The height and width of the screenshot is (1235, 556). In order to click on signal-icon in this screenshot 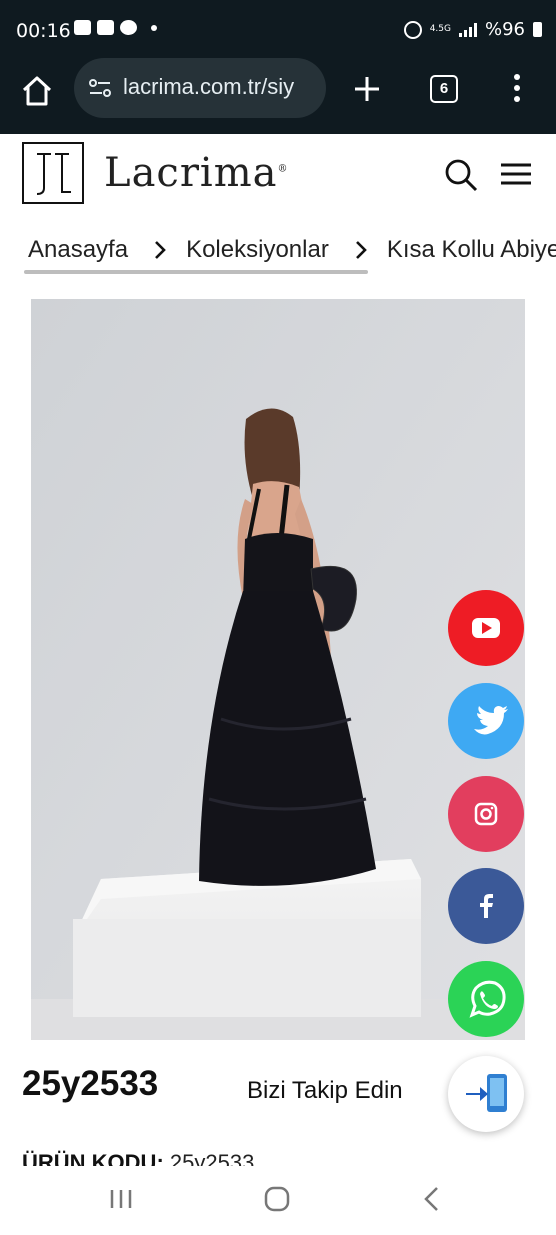, I will do `click(467, 29)`.